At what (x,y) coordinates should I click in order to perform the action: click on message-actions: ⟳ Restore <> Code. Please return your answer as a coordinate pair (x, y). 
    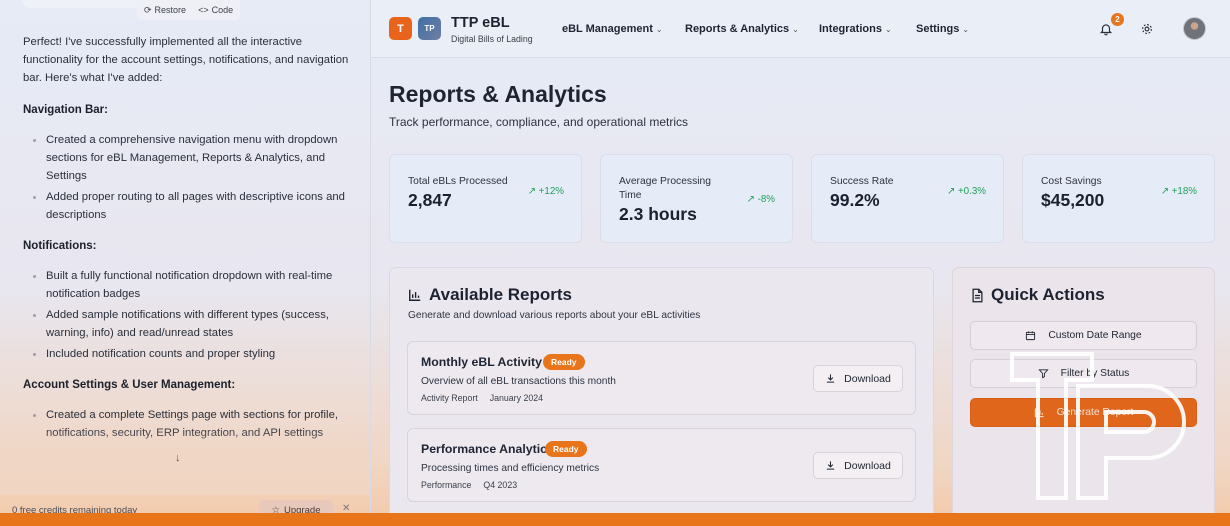
    Looking at the image, I should click on (189, 10).